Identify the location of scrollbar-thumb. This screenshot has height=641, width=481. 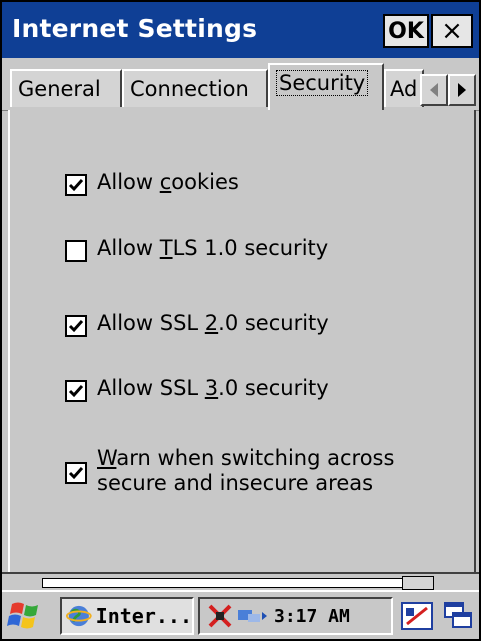
(418, 583).